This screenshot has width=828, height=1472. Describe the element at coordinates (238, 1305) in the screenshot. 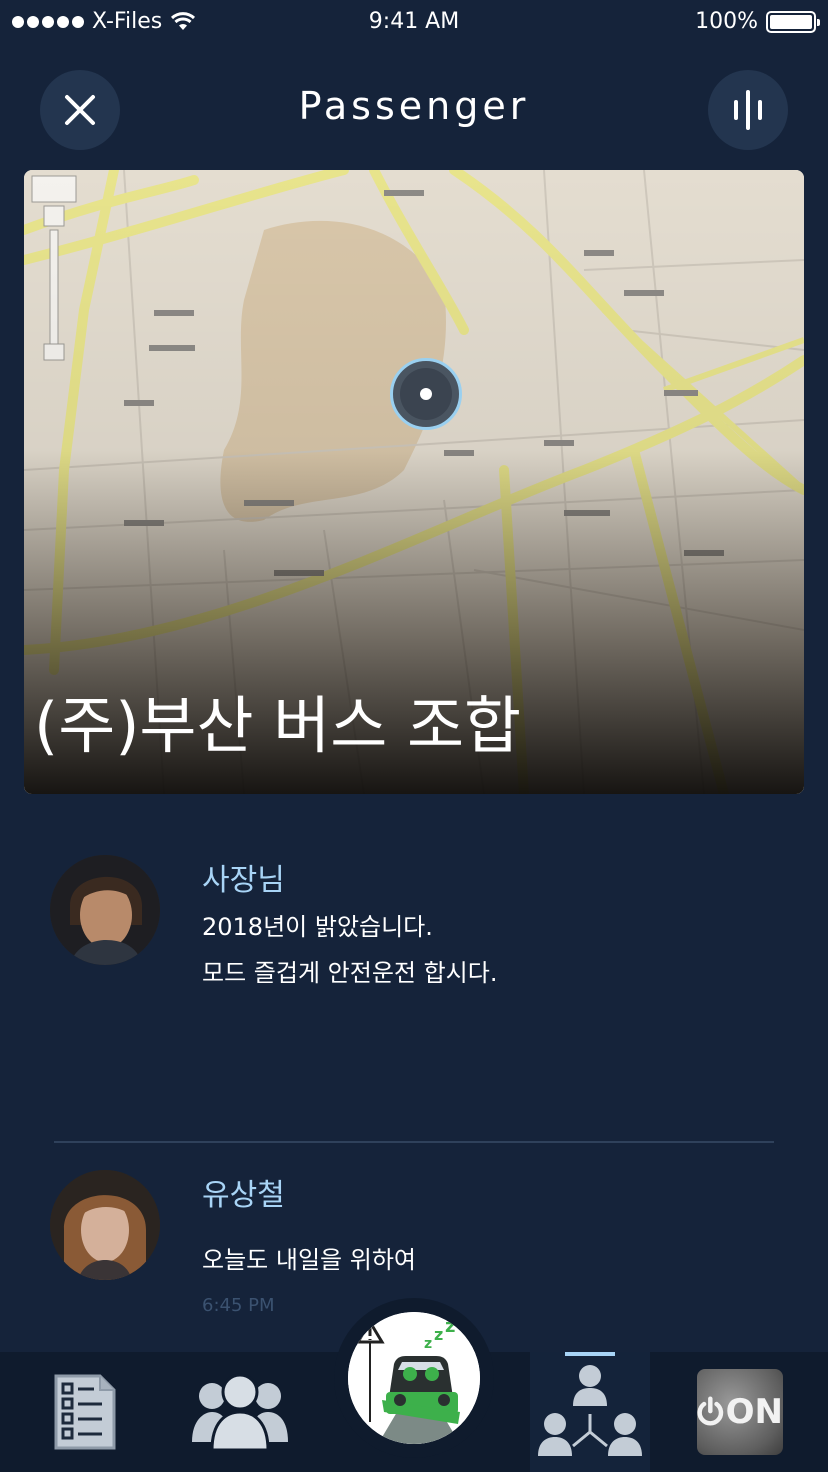

I see `message-timestamp: 6:45 PM` at that location.